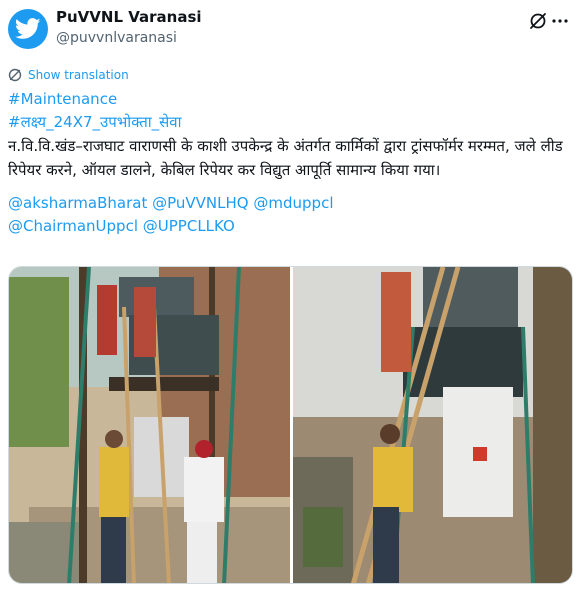 The width and height of the screenshot is (576, 599). I want to click on mention-puvvnlhq: @PuVVNLHQ, so click(200, 203).